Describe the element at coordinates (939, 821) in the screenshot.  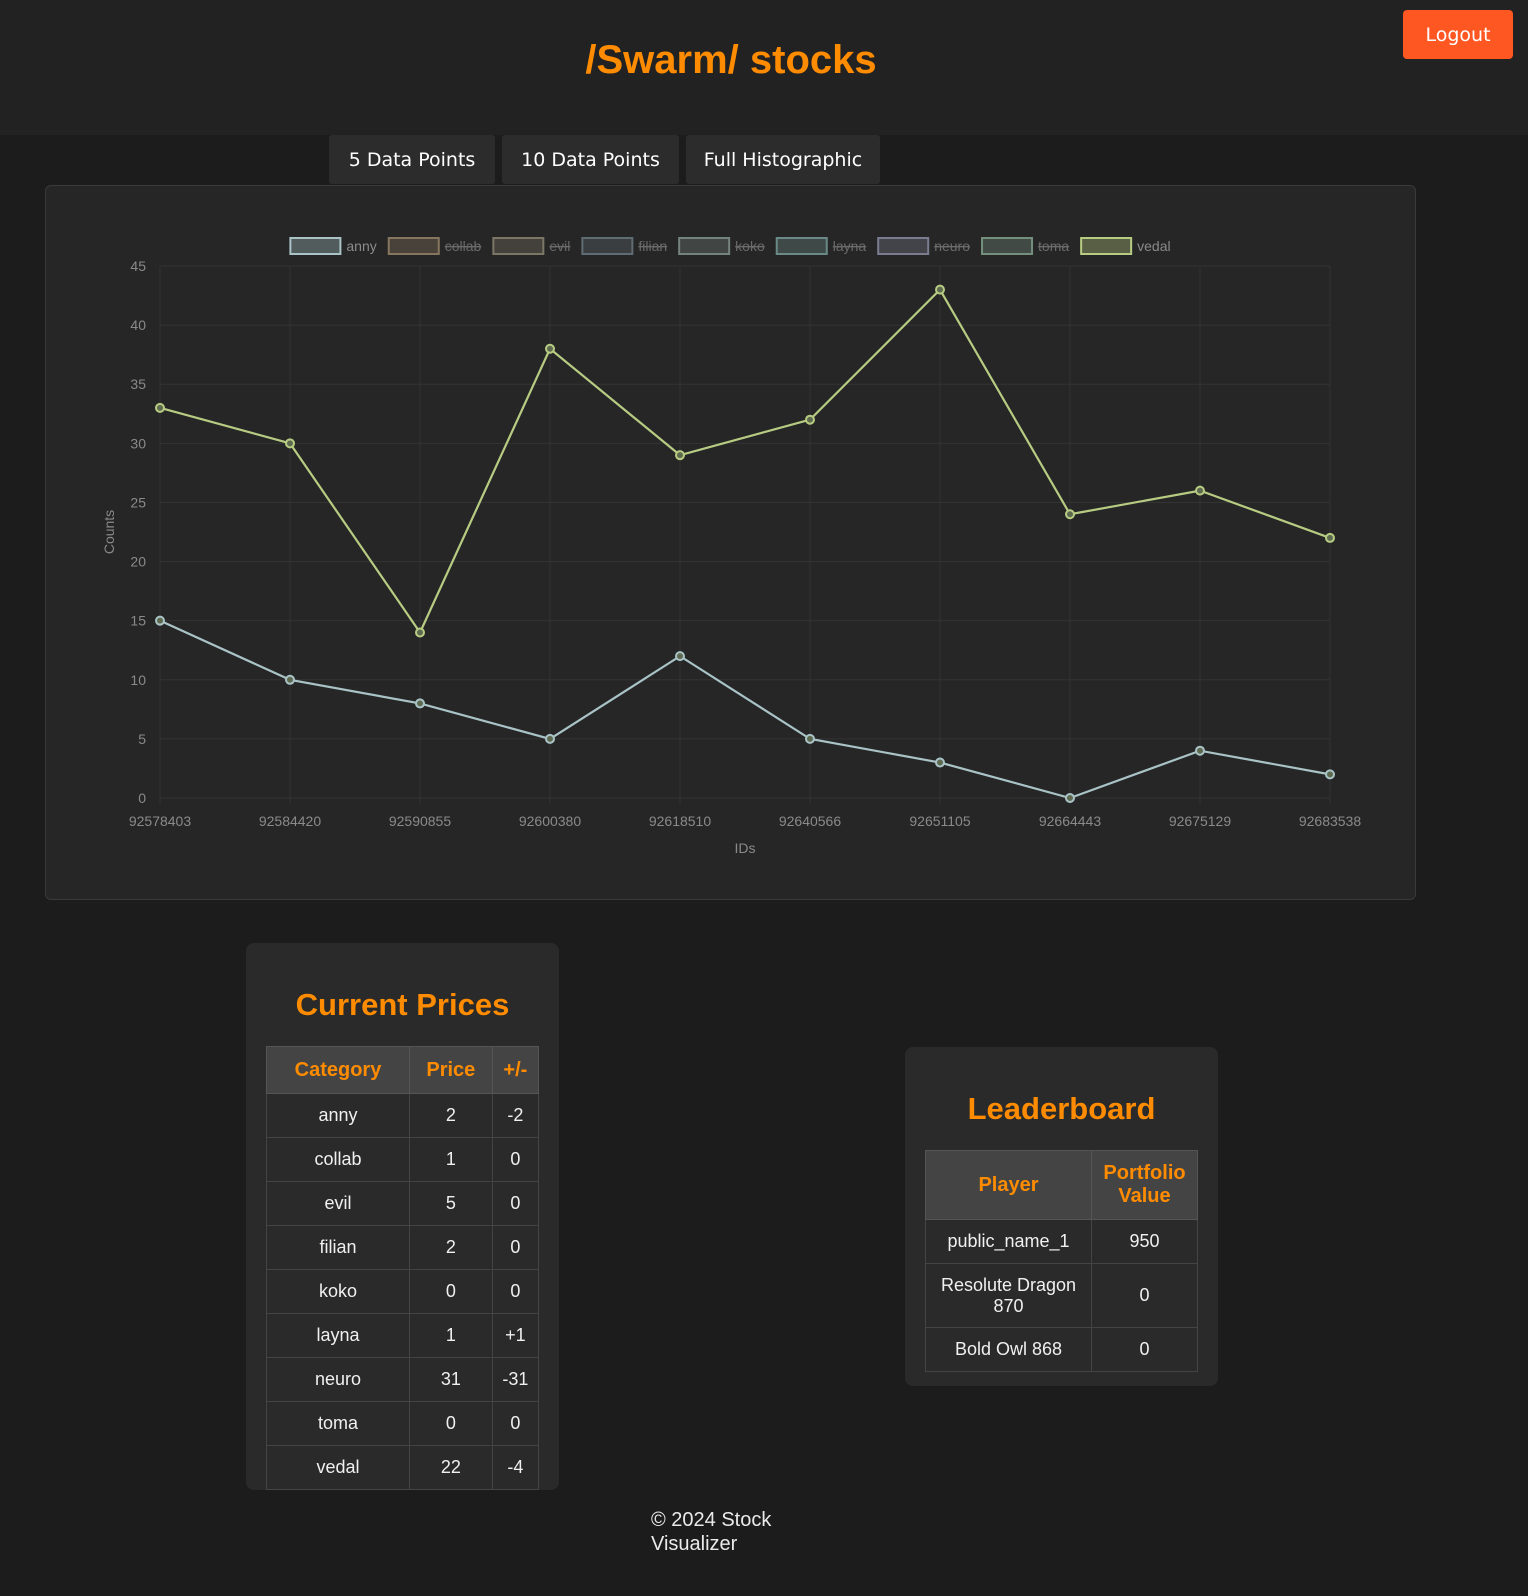
I see `x-tick-label: 92651105` at that location.